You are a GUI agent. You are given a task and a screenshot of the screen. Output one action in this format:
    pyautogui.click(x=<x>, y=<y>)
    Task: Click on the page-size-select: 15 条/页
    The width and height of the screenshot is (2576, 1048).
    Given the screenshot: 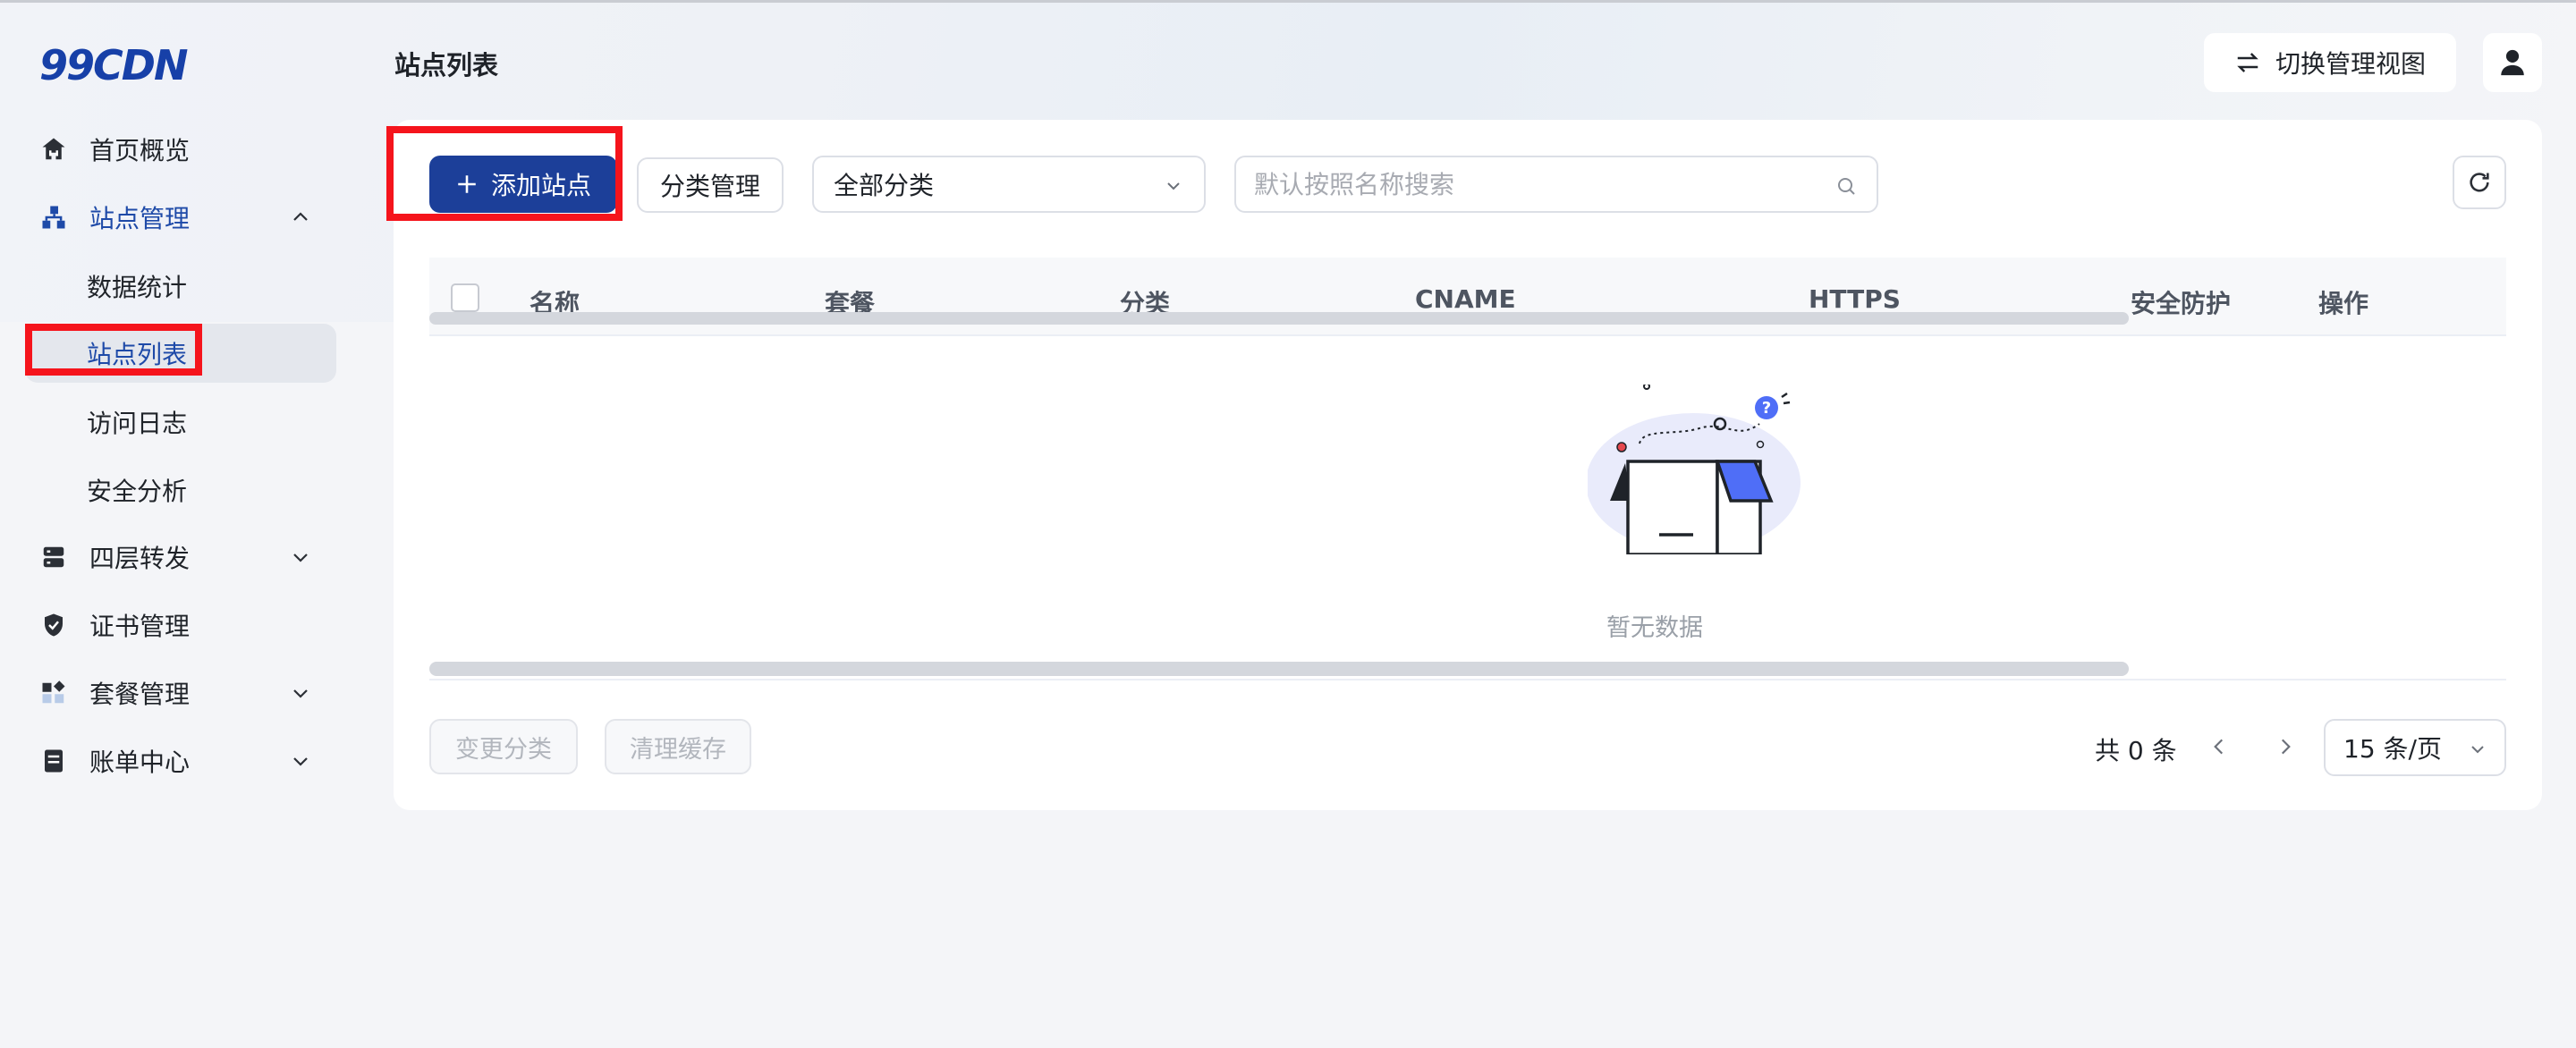 What is the action you would take?
    pyautogui.click(x=2415, y=747)
    